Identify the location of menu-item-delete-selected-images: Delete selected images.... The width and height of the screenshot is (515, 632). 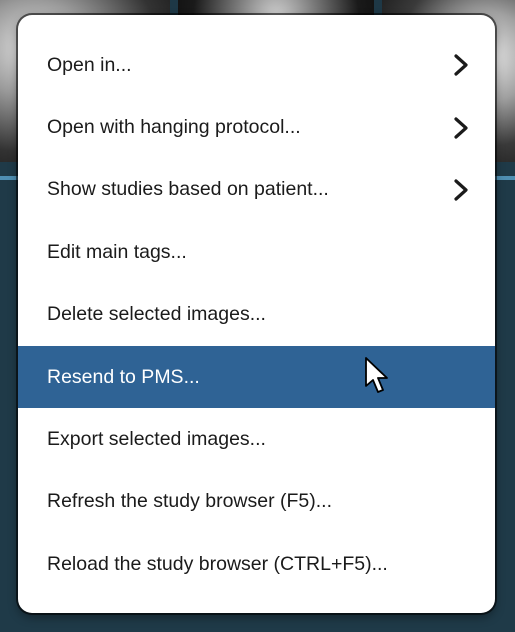
(256, 315).